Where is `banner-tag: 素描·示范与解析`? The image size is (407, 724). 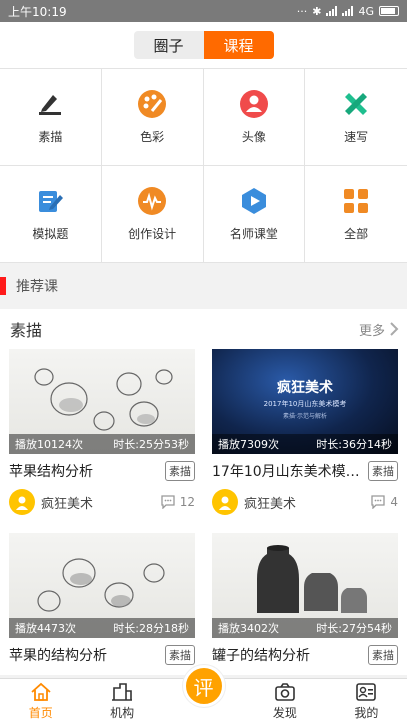
banner-tag: 素描·示范与解析 is located at coordinates (305, 416).